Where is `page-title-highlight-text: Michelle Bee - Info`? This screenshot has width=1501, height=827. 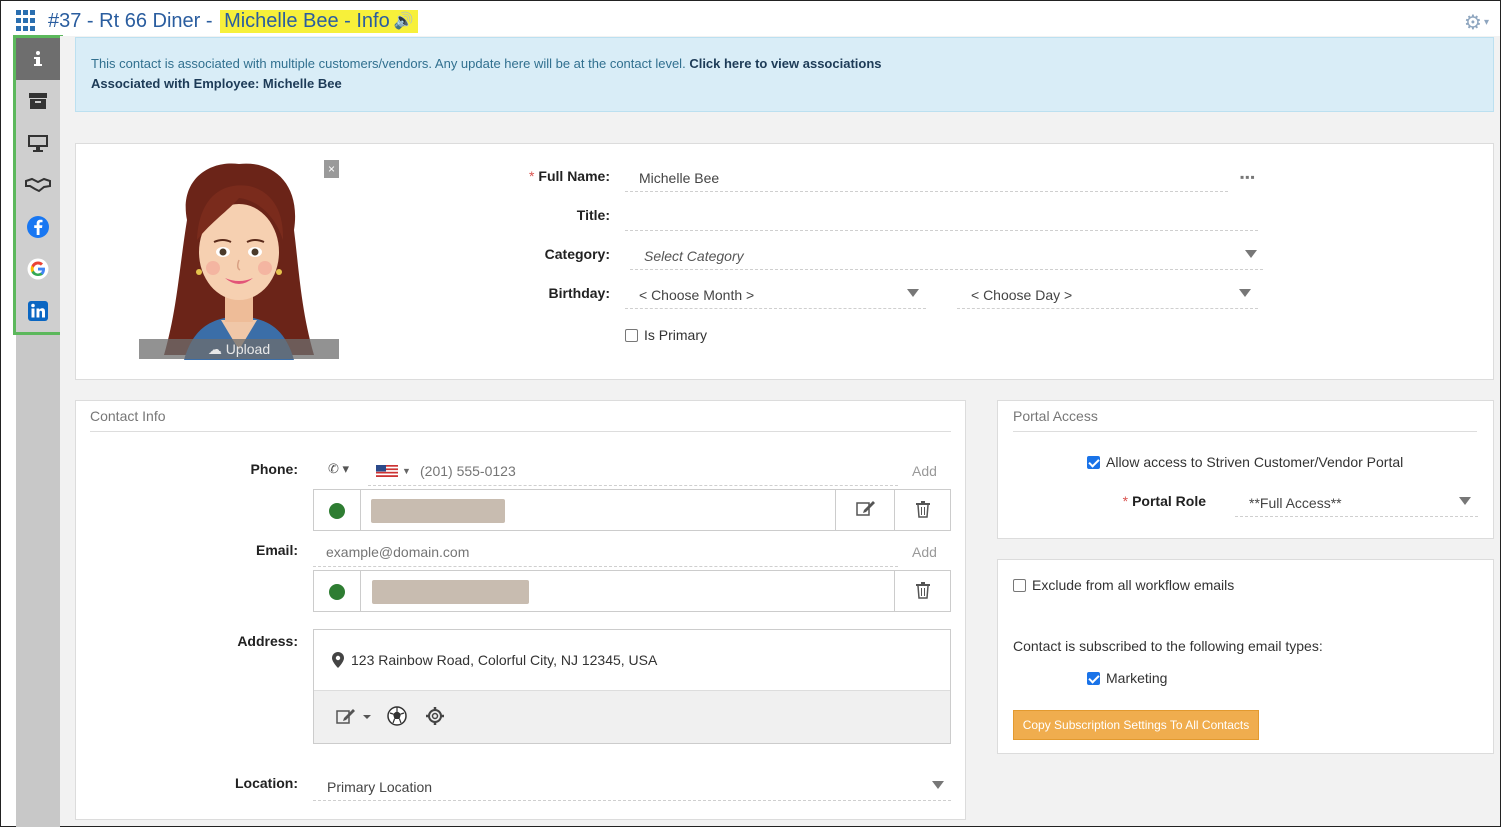
page-title-highlight-text: Michelle Bee - Info is located at coordinates (307, 20).